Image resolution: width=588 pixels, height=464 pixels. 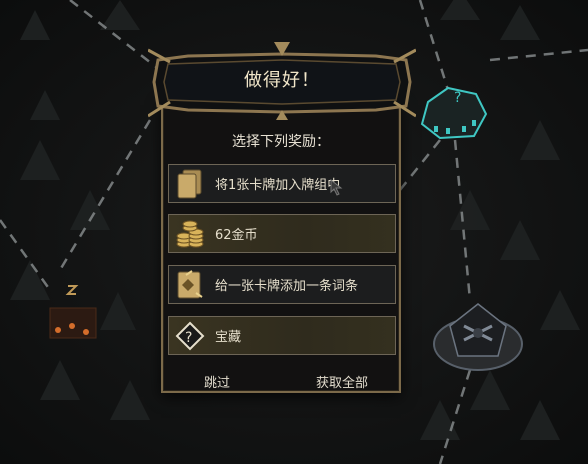 I want to click on reward-label: 给一张卡牌添加一条词条, so click(x=287, y=286).